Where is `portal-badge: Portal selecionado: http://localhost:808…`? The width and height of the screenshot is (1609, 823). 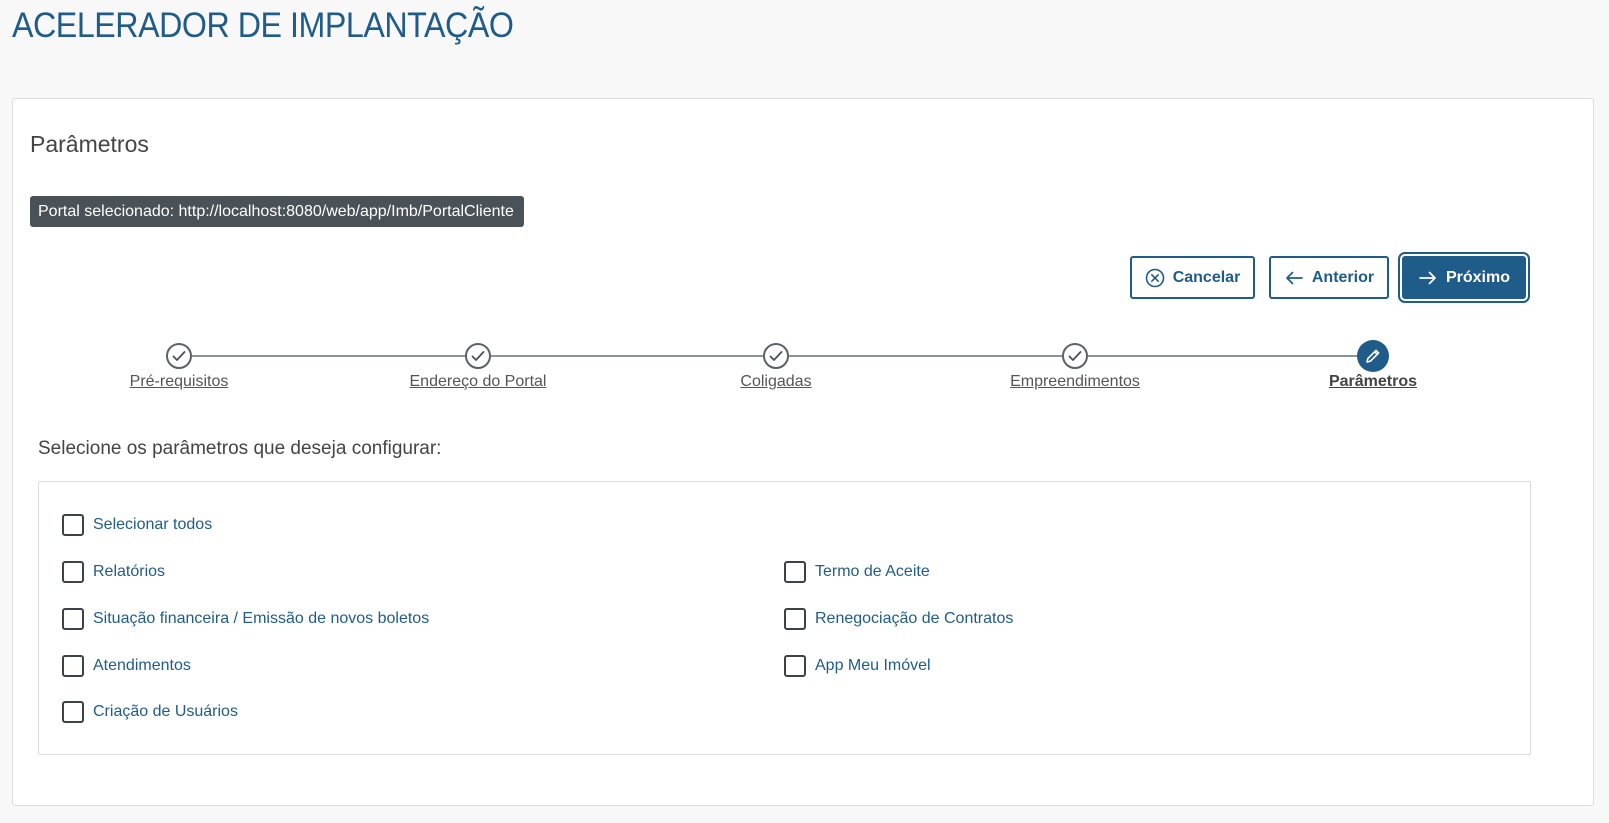 portal-badge: Portal selecionado: http://localhost:808… is located at coordinates (277, 211).